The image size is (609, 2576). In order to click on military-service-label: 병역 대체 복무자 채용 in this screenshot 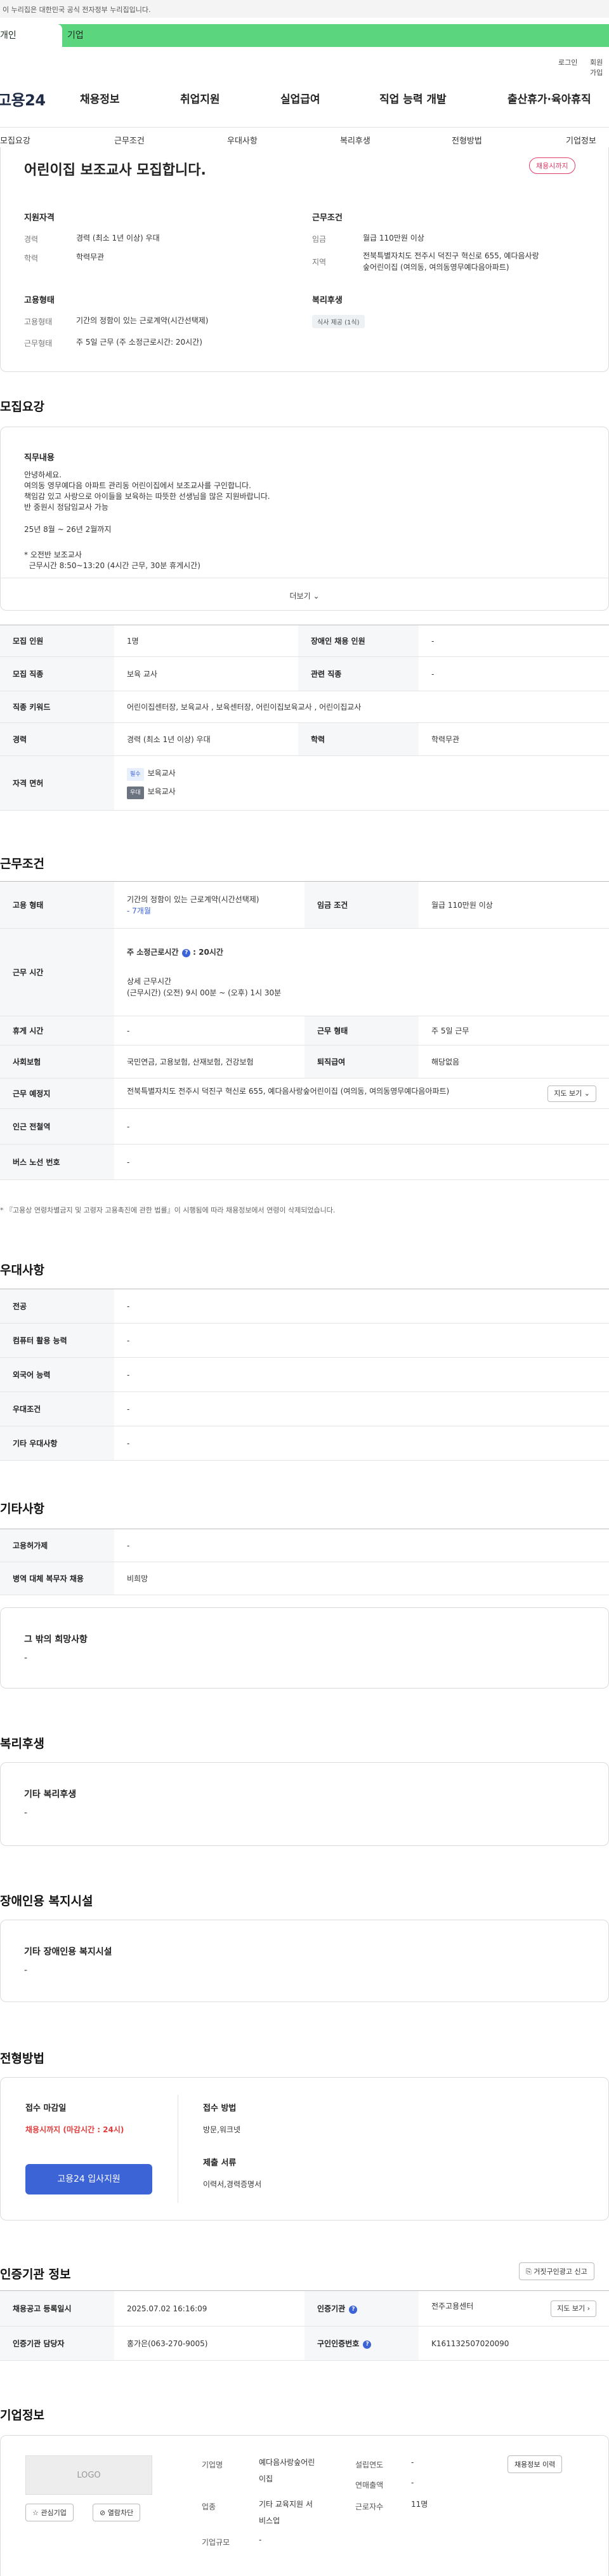, I will do `click(57, 1578)`.